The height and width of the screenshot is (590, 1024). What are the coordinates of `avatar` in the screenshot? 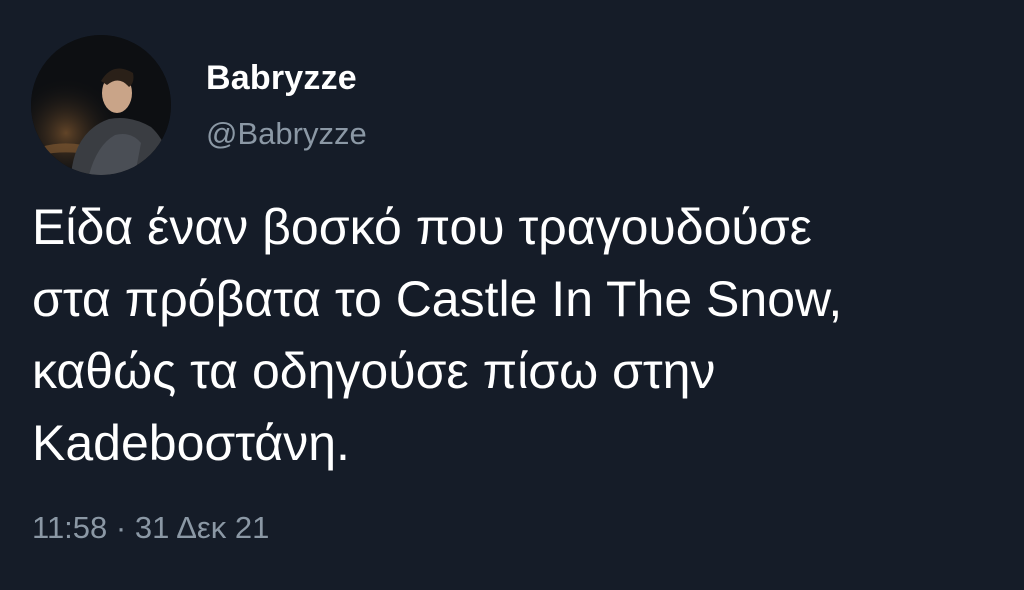 It's located at (101, 105).